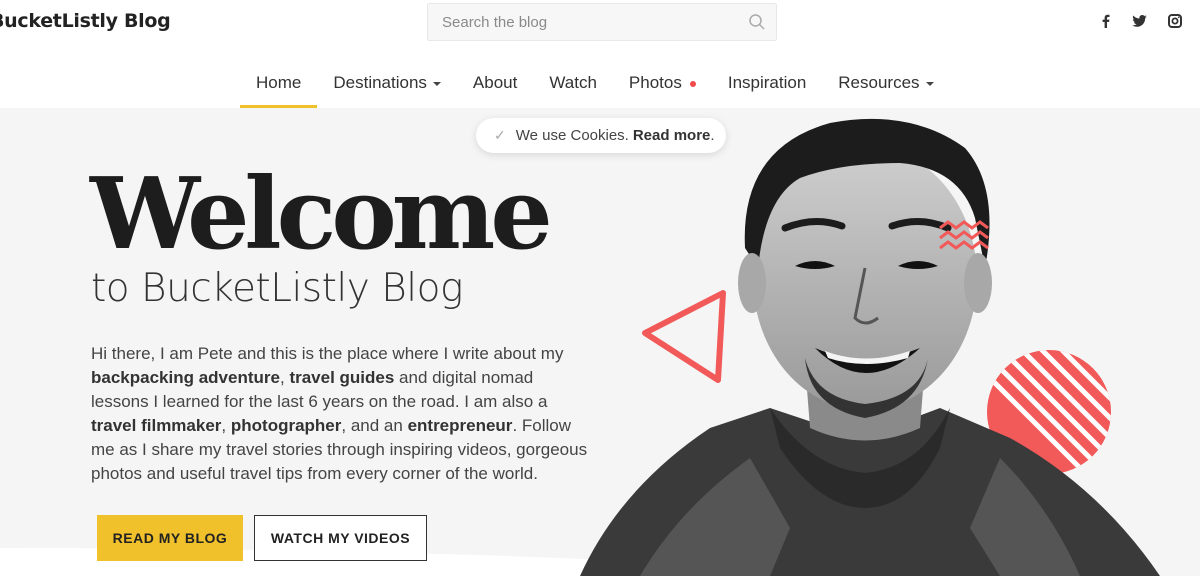  What do you see at coordinates (1175, 21) in the screenshot?
I see `instagram-icon` at bounding box center [1175, 21].